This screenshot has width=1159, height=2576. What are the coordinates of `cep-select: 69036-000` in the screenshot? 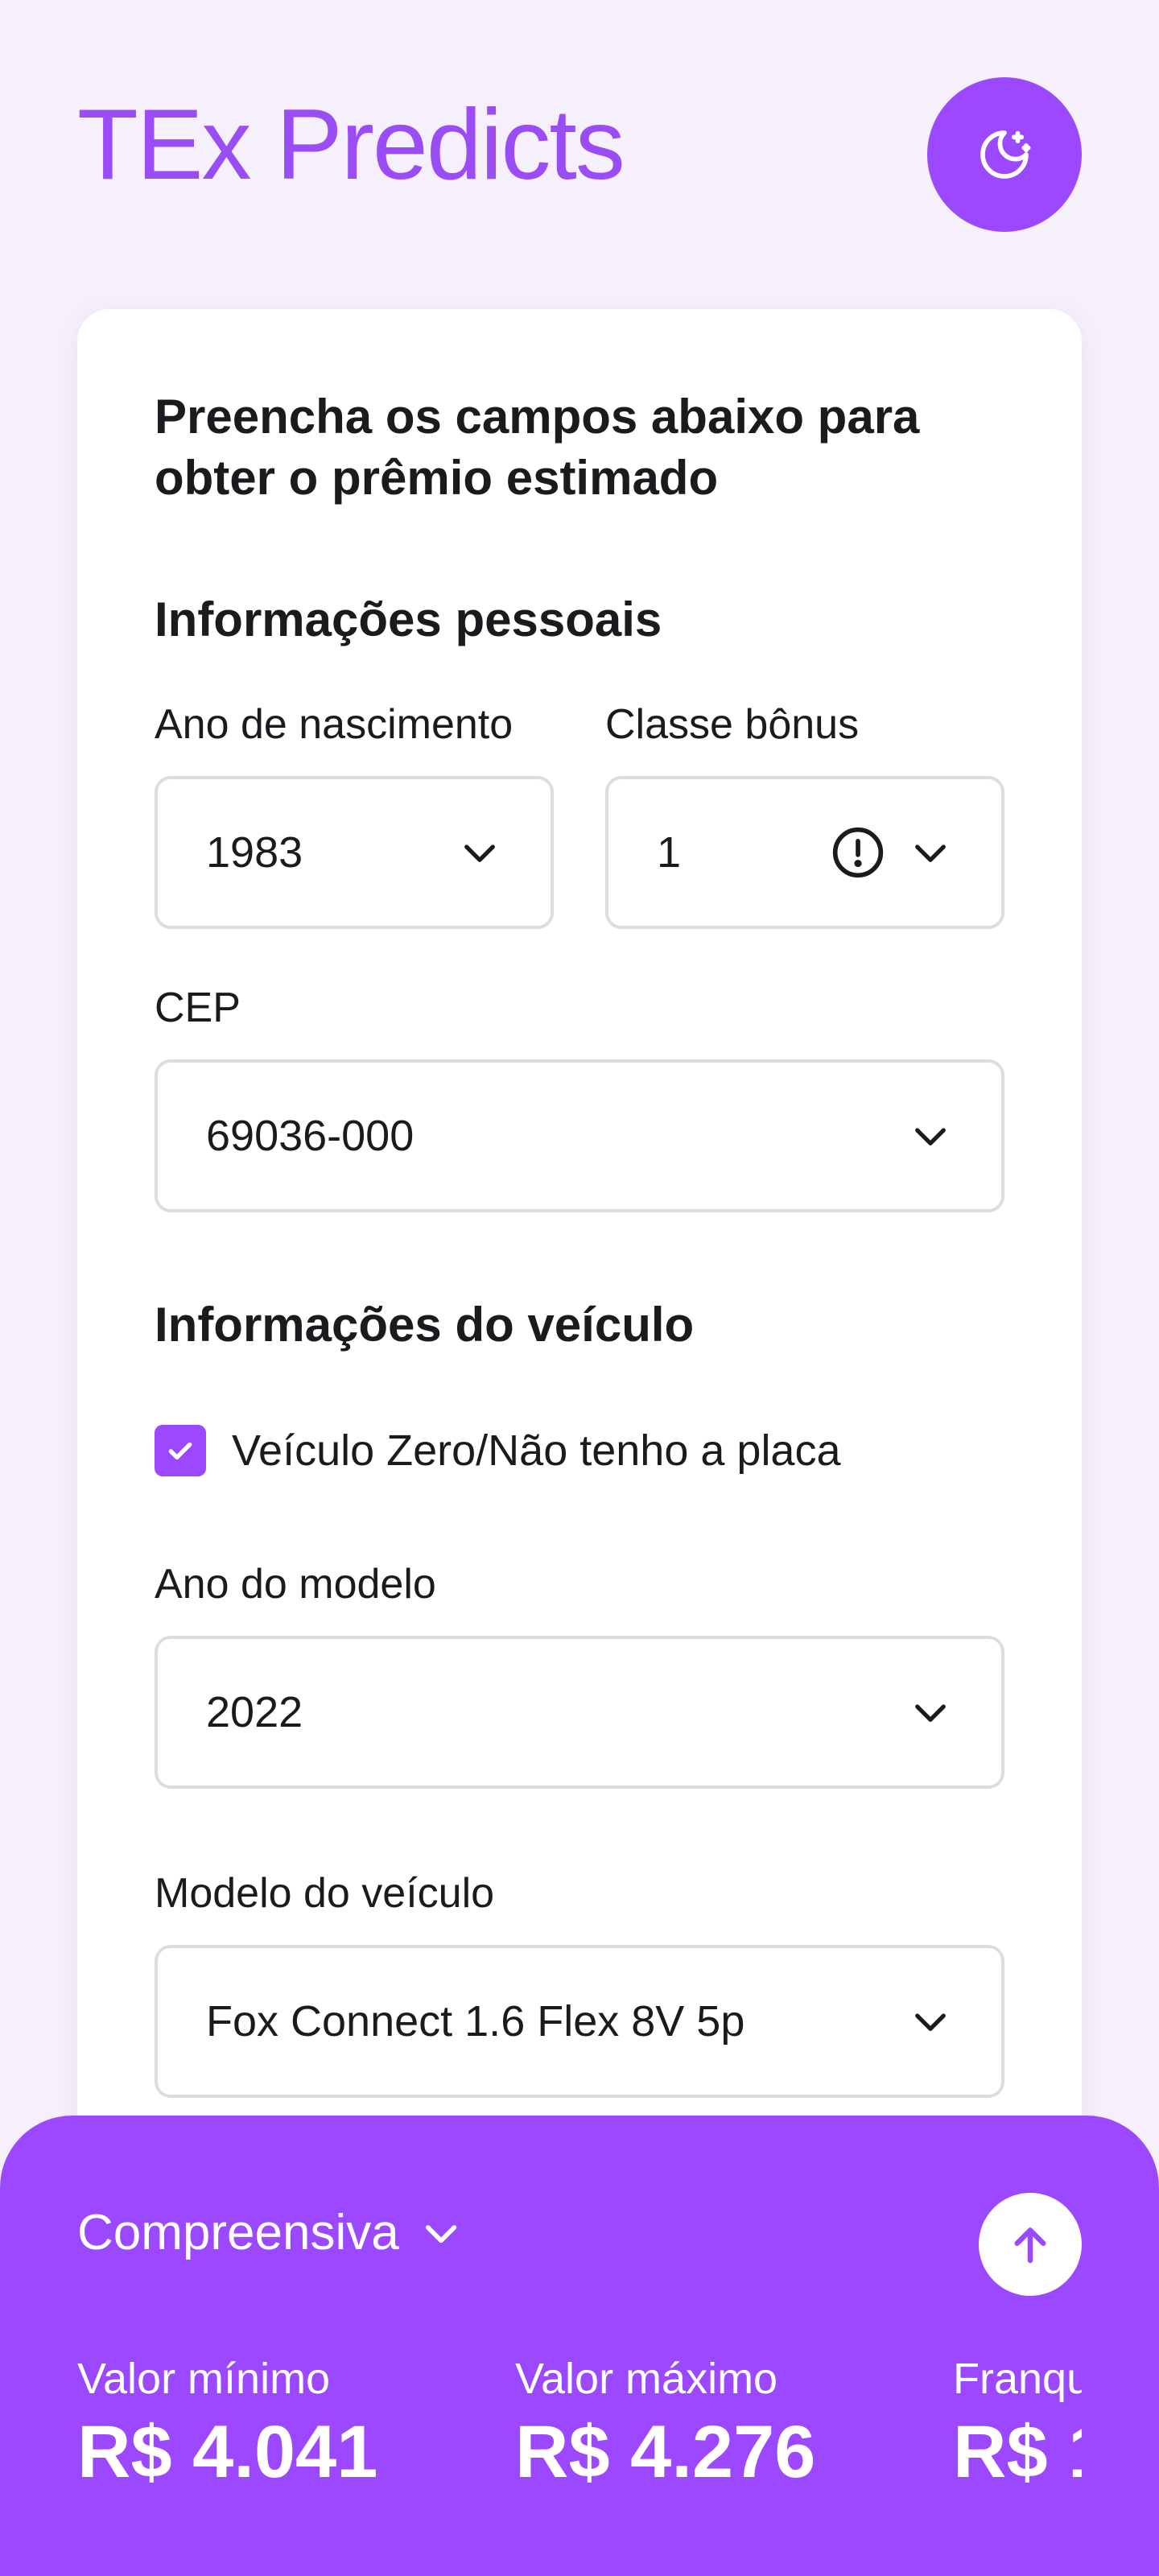 It's located at (579, 1135).